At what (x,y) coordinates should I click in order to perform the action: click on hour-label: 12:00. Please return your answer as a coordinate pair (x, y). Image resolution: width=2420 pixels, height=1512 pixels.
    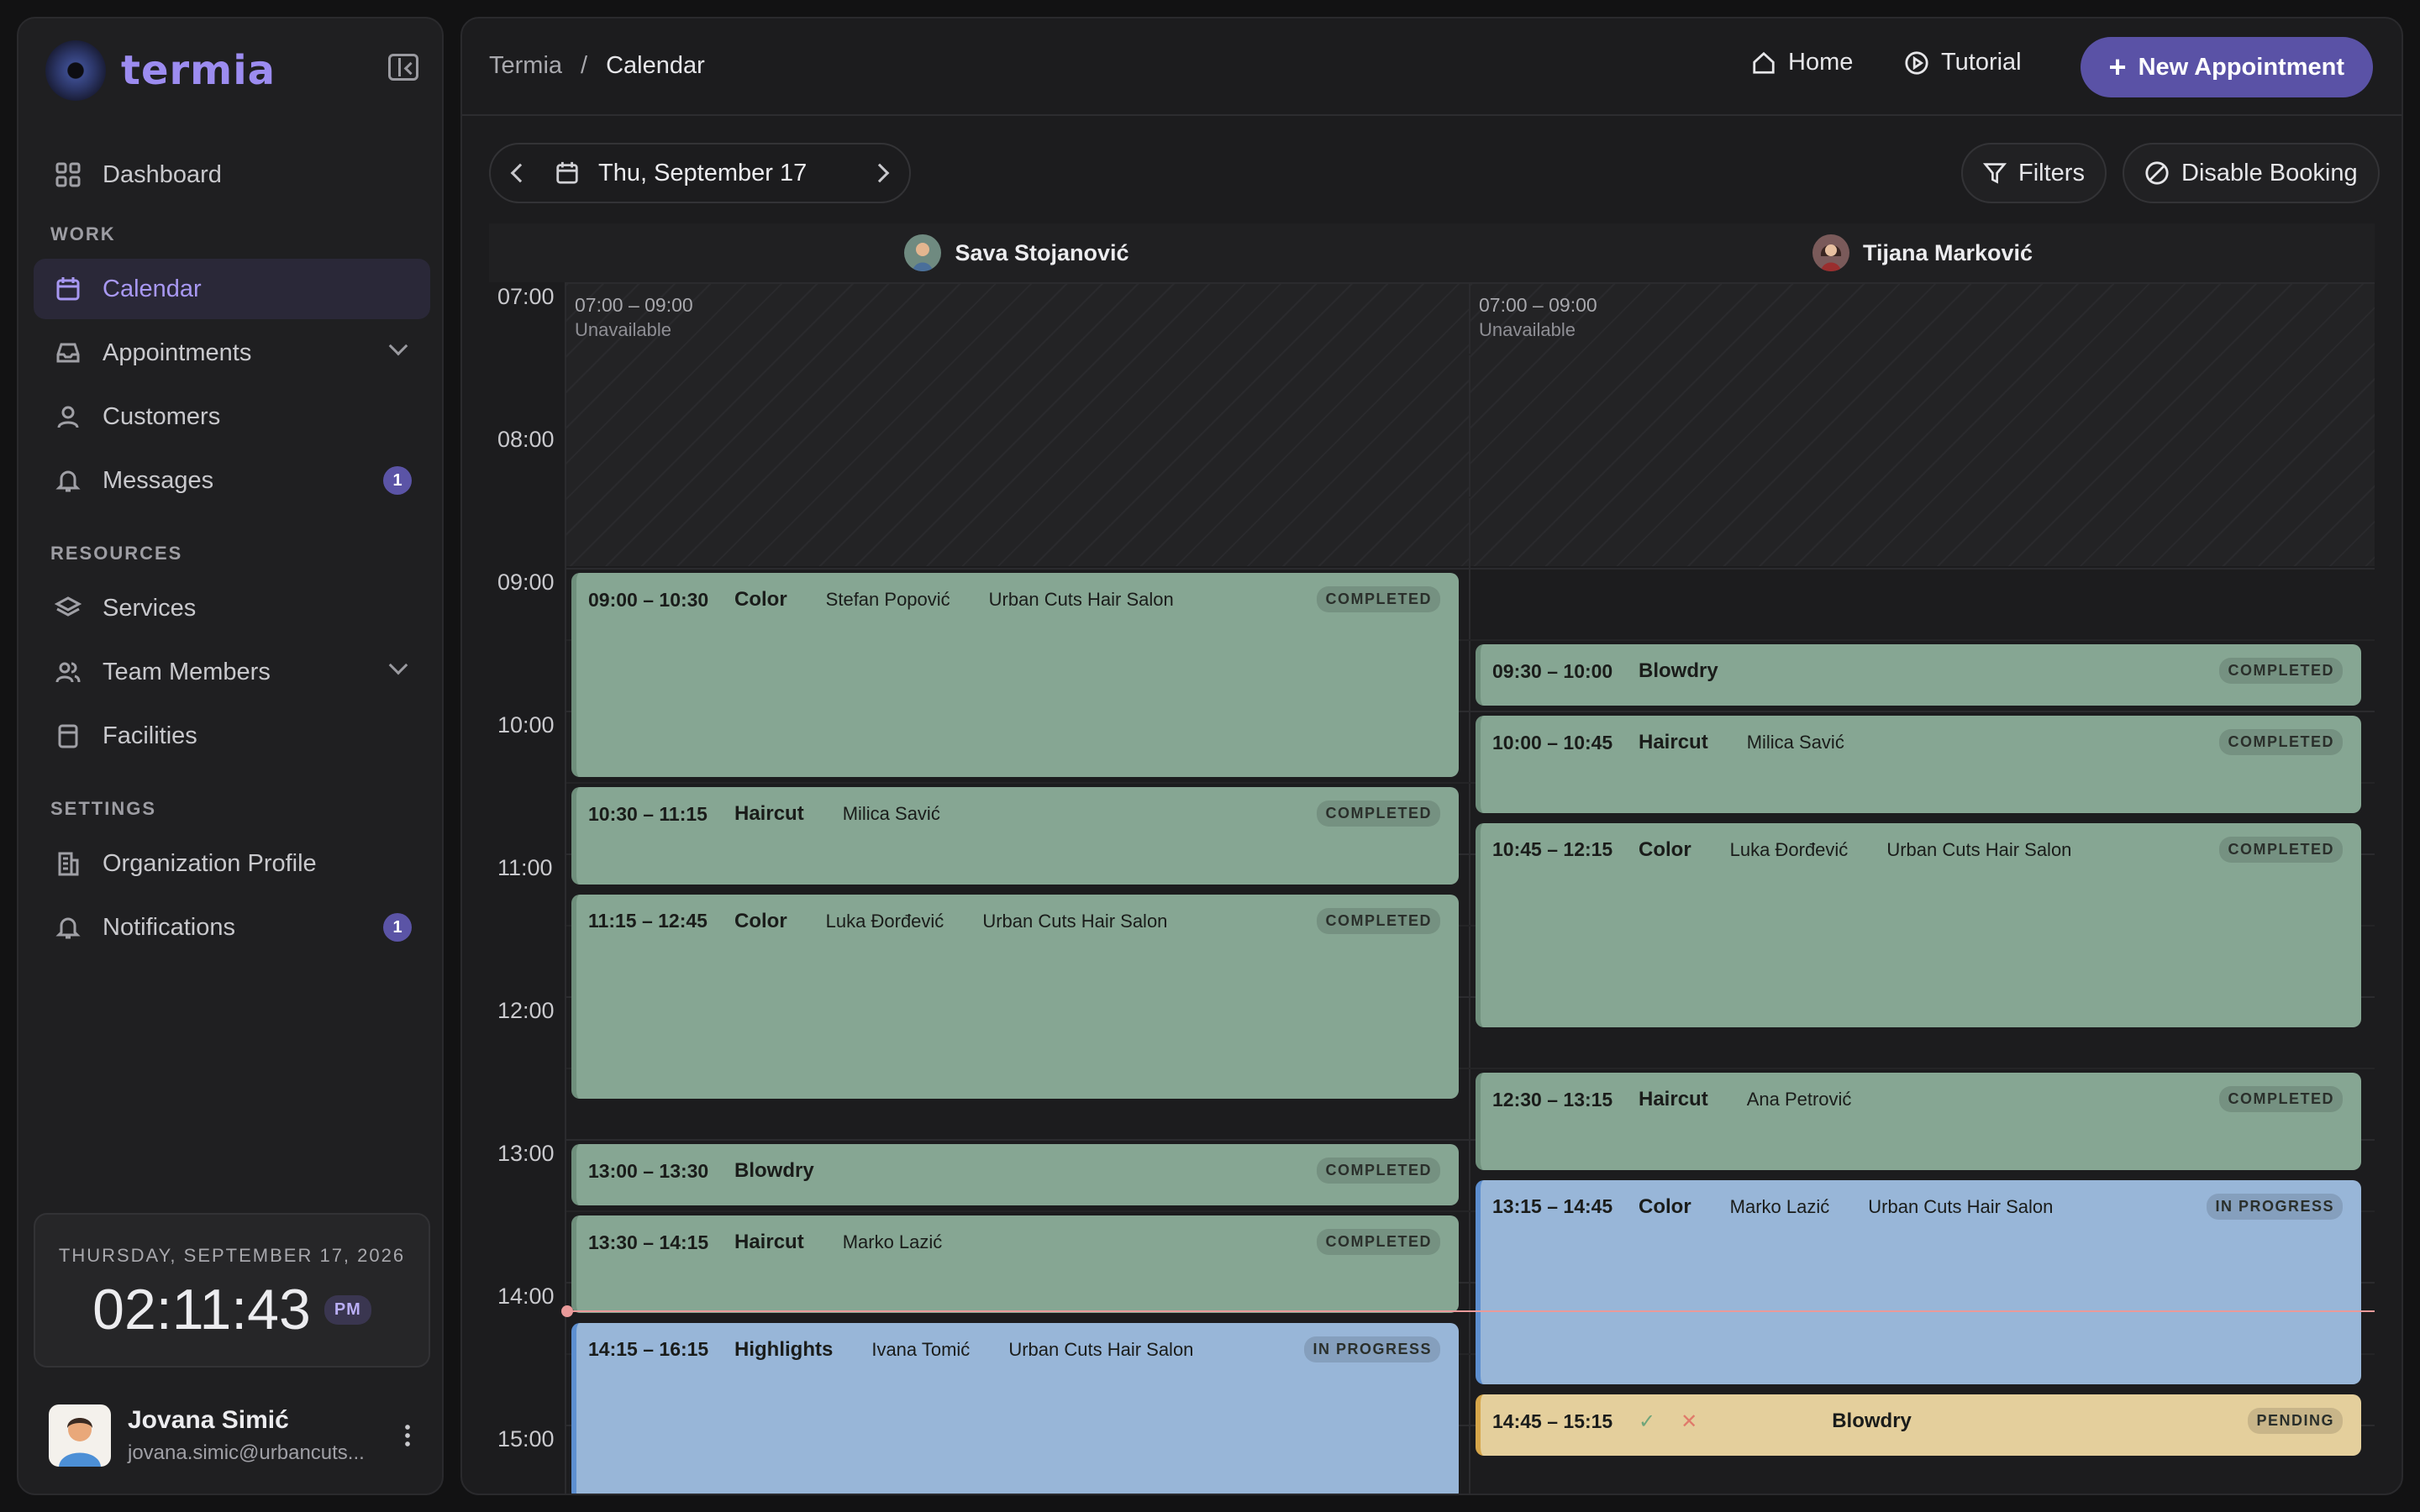
    Looking at the image, I should click on (526, 1010).